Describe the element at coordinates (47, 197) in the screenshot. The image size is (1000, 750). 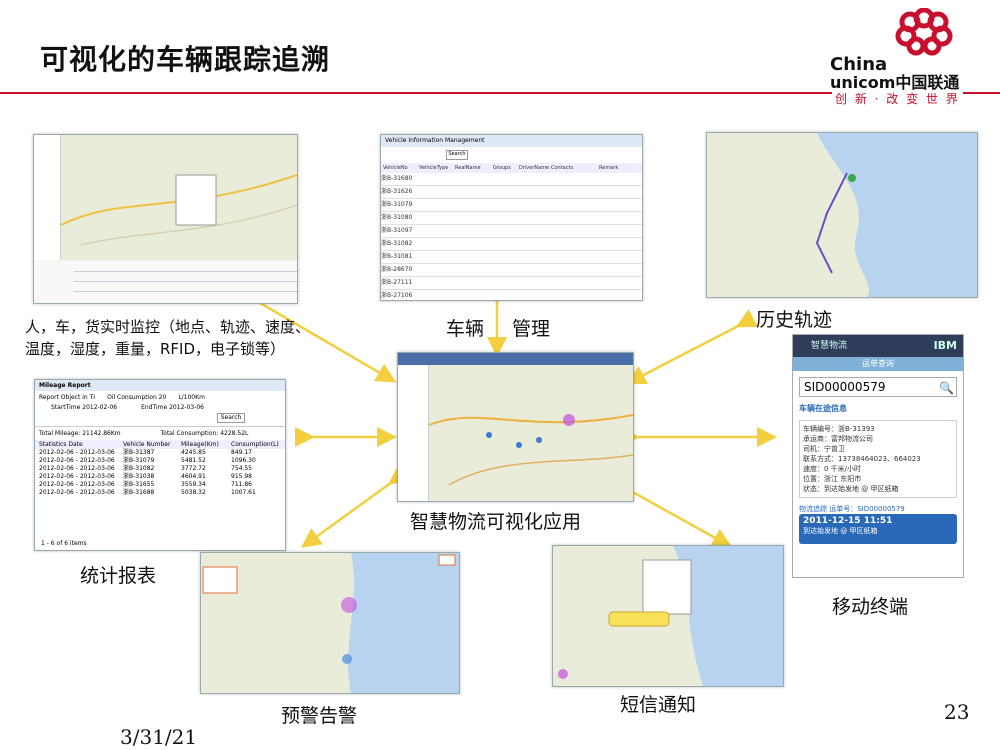
I see `monitor-tree-panel` at that location.